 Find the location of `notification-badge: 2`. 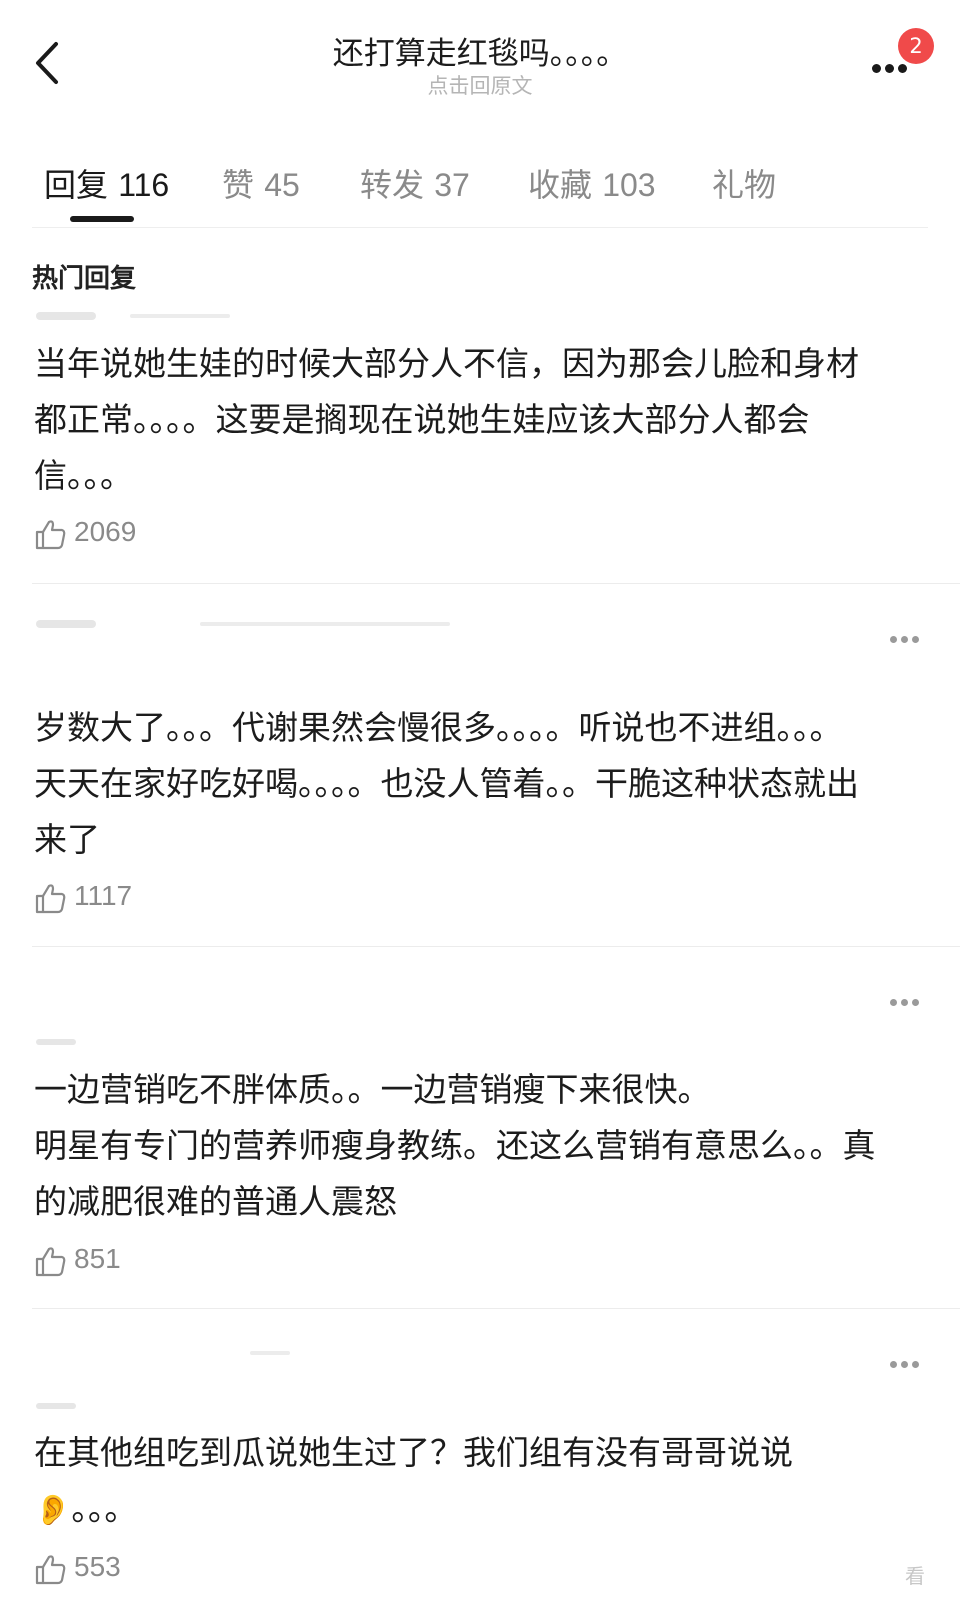

notification-badge: 2 is located at coordinates (916, 46).